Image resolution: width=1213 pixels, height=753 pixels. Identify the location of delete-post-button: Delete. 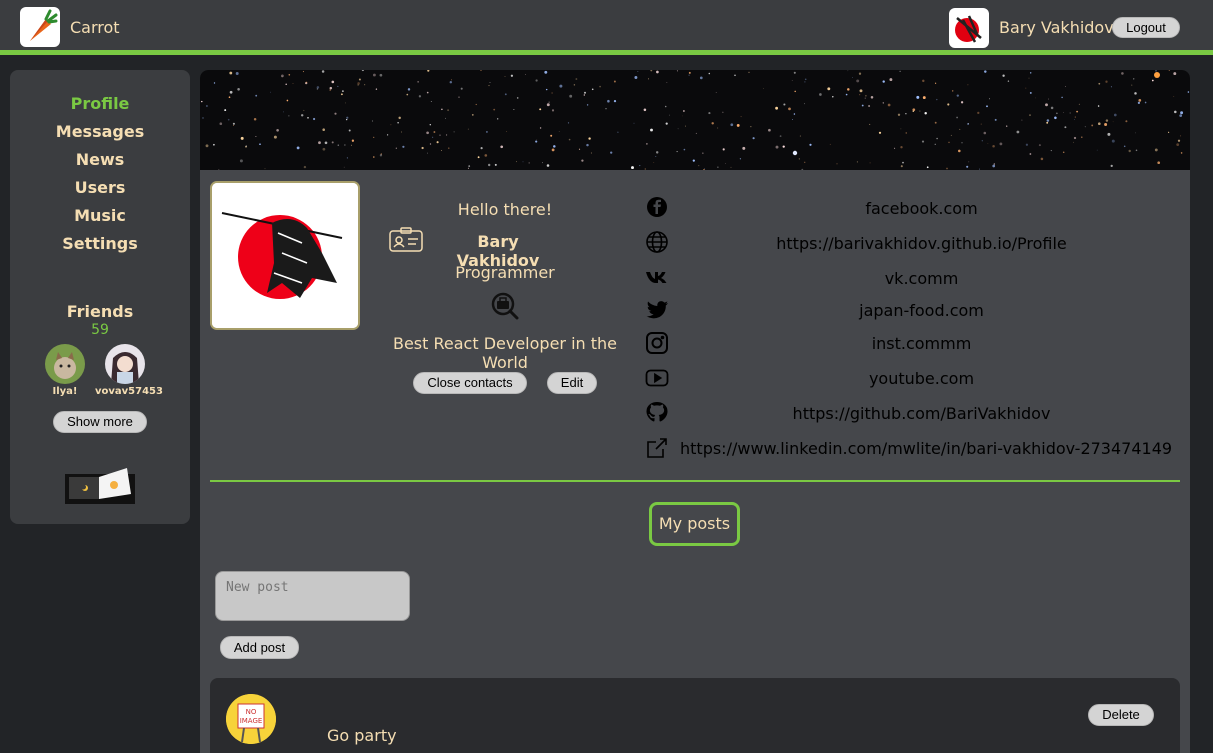
(1121, 715).